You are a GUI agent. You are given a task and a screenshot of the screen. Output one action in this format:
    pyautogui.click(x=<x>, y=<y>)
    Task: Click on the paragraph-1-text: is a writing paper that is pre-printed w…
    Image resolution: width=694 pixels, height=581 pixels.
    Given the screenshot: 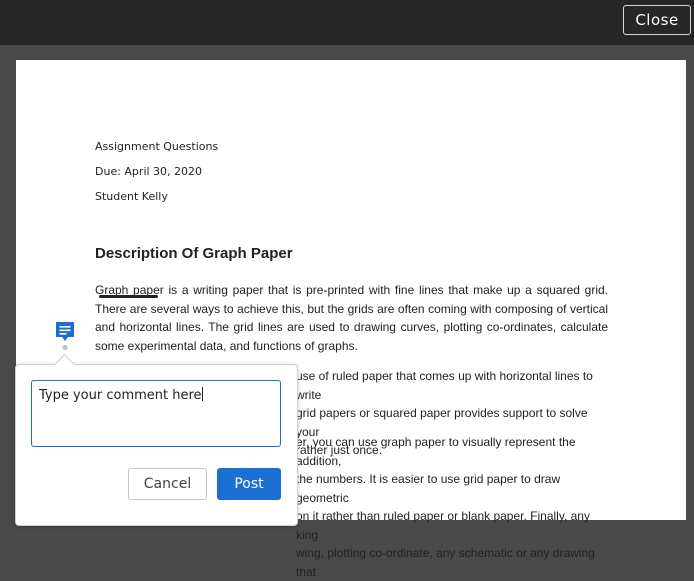 What is the action you would take?
    pyautogui.click(x=351, y=318)
    